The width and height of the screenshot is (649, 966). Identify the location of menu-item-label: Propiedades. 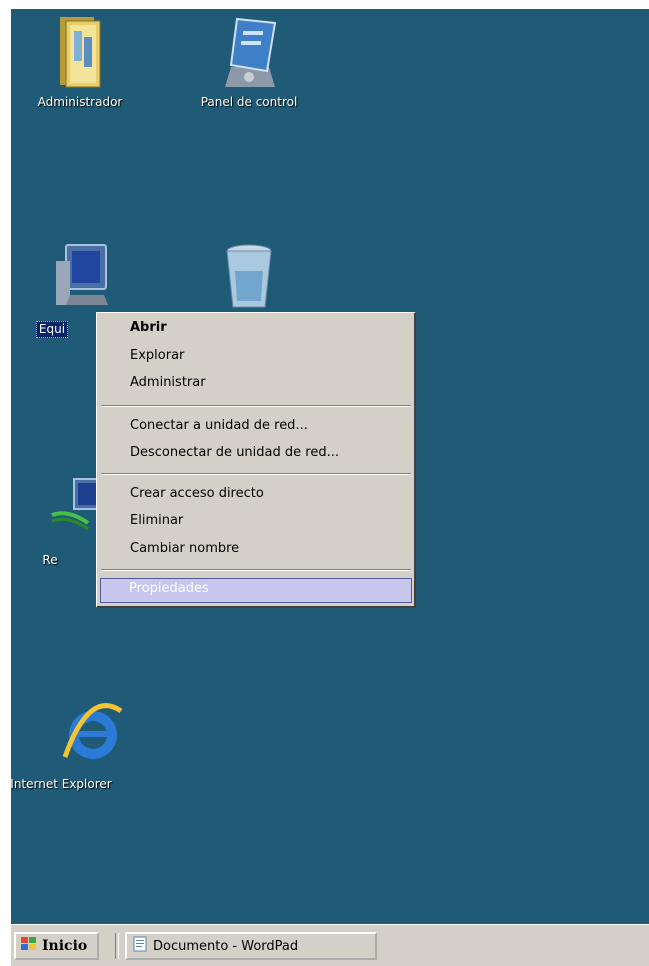
(169, 588).